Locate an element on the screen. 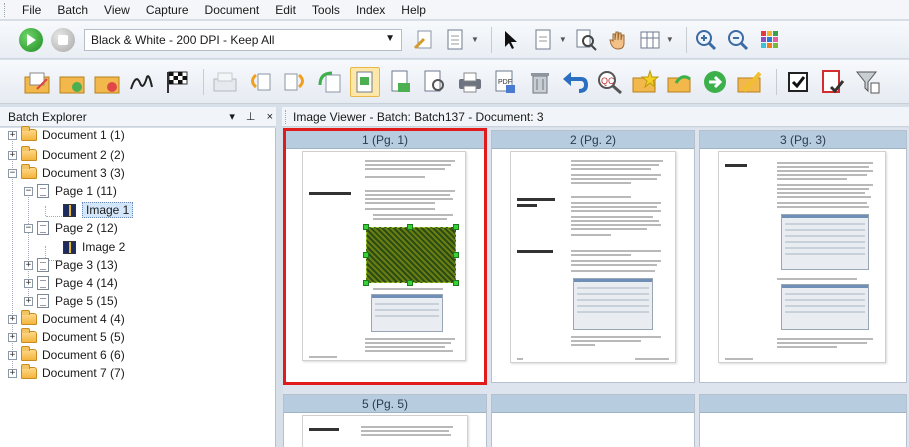  filter-button is located at coordinates (868, 82).